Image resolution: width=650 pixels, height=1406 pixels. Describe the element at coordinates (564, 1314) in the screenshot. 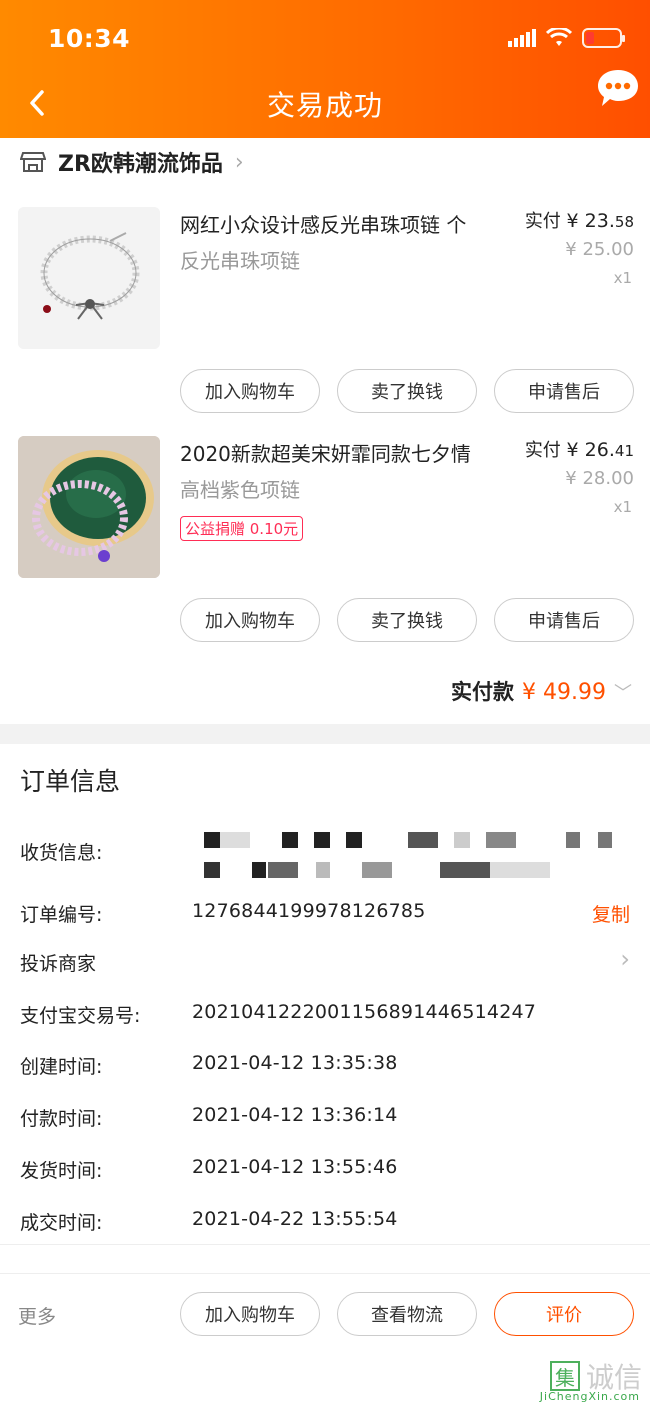

I see `review-button: 评价` at that location.